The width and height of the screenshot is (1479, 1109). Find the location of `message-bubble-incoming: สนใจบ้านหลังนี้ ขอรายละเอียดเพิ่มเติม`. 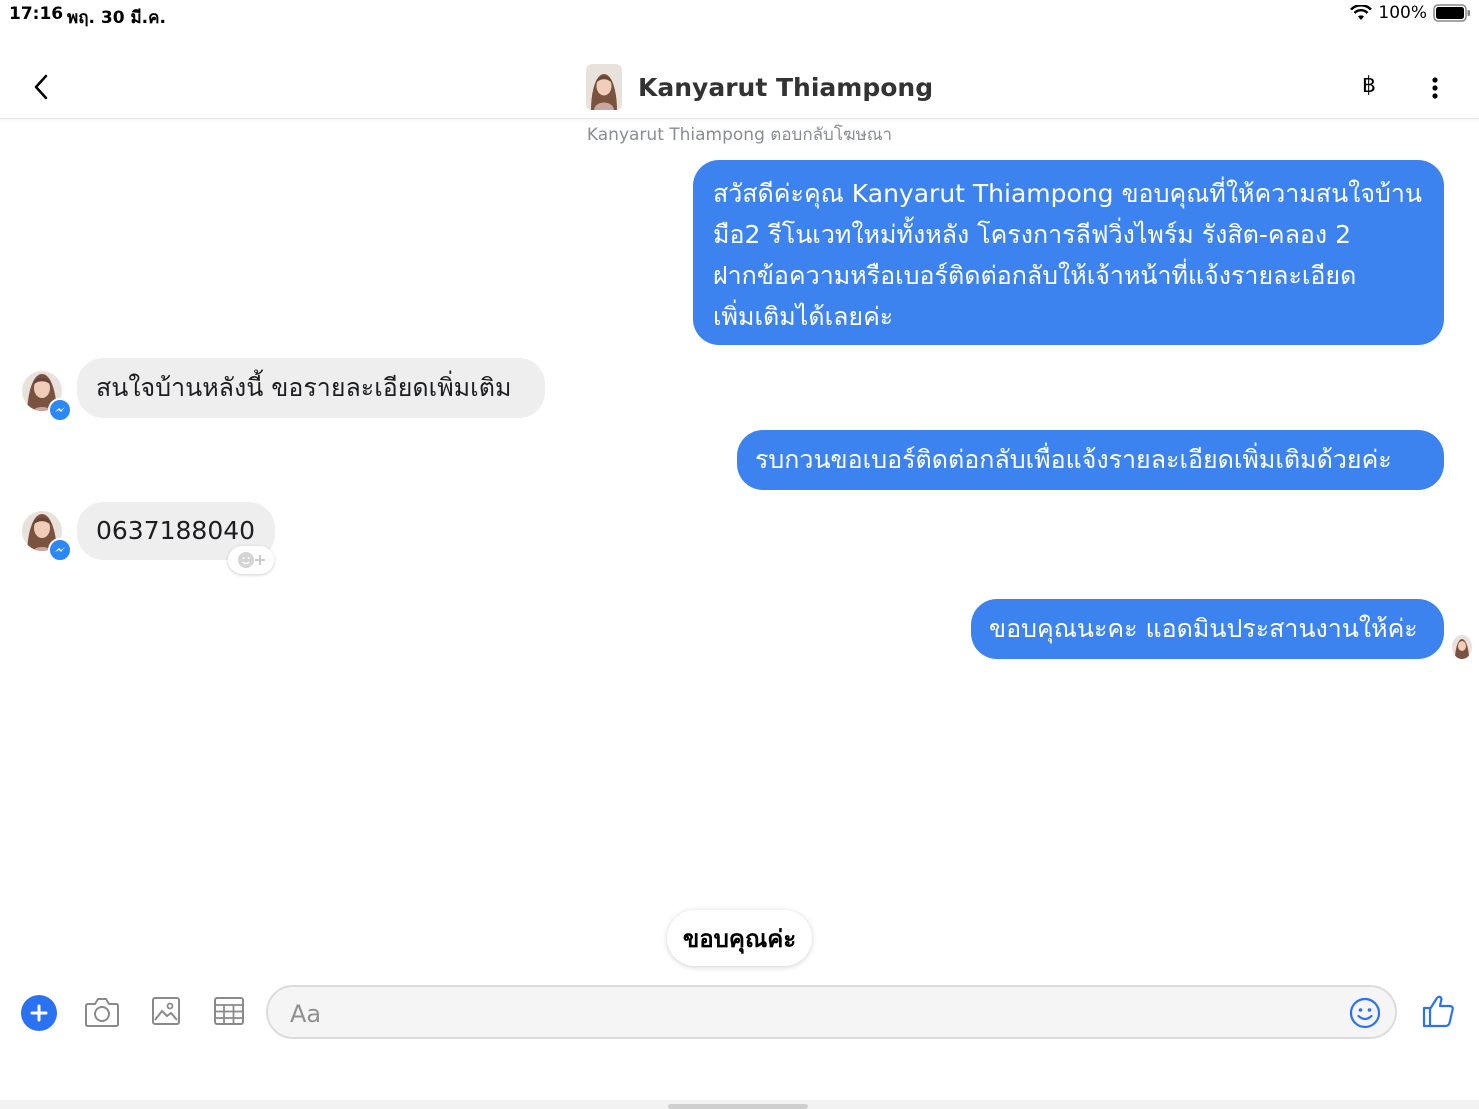

message-bubble-incoming: สนใจบ้านหลังนี้ ขอรายละเอียดเพิ่มเติม is located at coordinates (311, 388).